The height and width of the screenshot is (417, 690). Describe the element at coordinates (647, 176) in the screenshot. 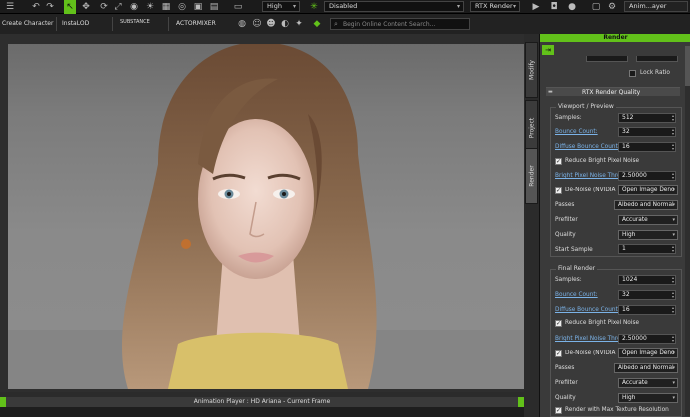

I see `viewport-threshold-field: 2.50000 ▴ ▾` at that location.